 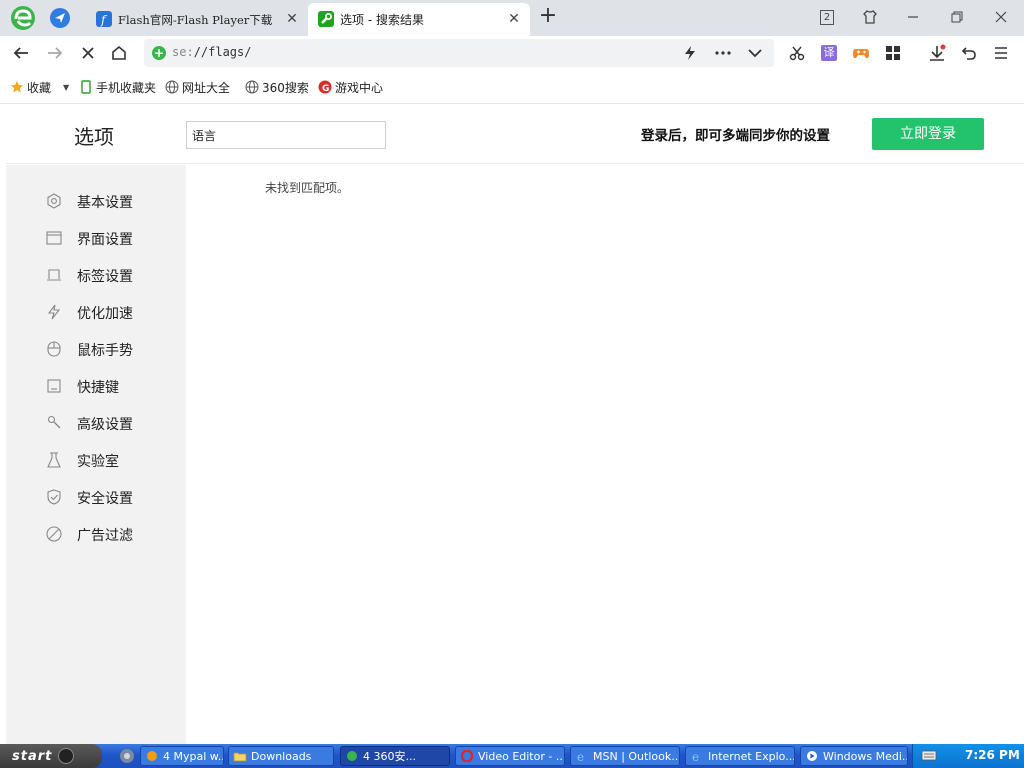 I want to click on 360-browser-logo-icon, so click(x=23, y=18).